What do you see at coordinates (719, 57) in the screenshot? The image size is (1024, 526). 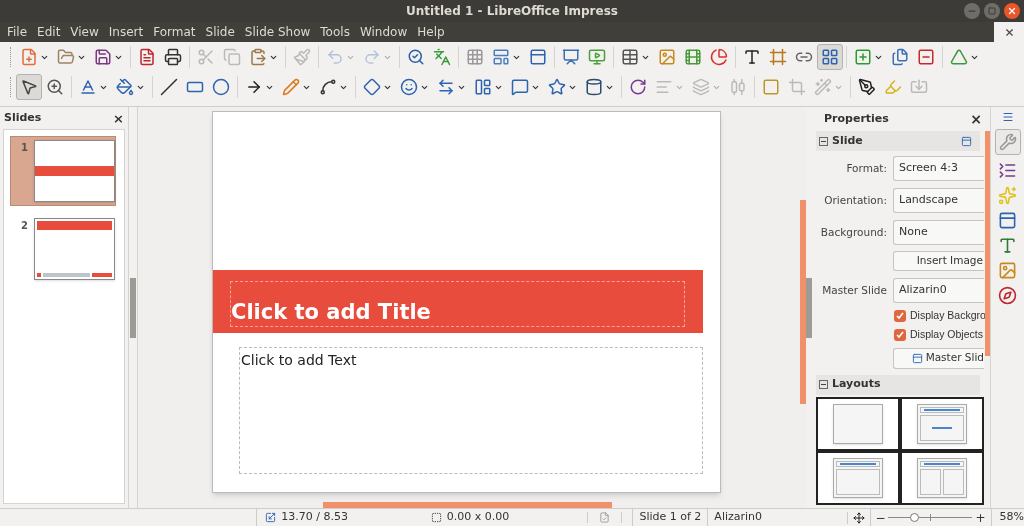 I see `pie-chart-icon` at bounding box center [719, 57].